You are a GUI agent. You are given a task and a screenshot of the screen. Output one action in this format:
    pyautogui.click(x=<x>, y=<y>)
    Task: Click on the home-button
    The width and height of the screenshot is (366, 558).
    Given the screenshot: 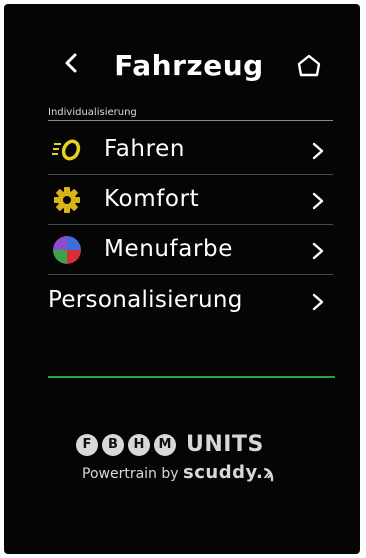 What is the action you would take?
    pyautogui.click(x=309, y=66)
    